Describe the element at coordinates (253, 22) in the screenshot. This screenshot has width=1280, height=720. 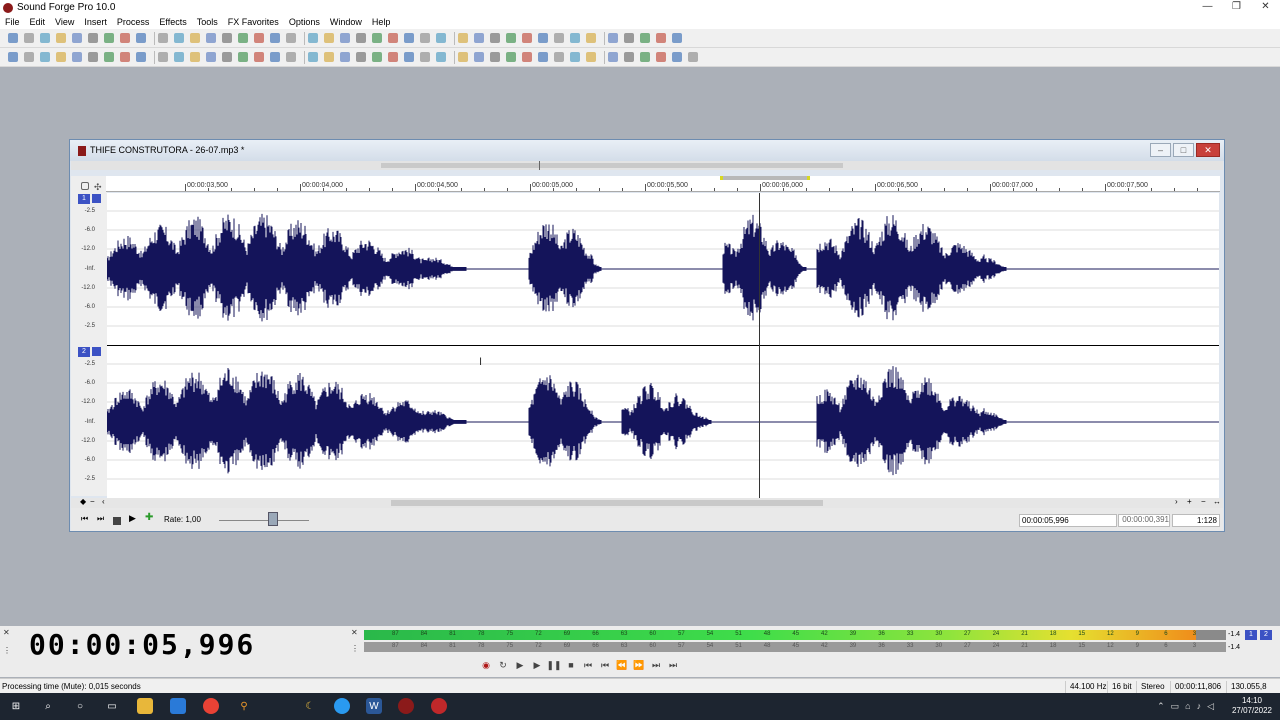
I see `menu-fx-favorites: FX Favorites` at that location.